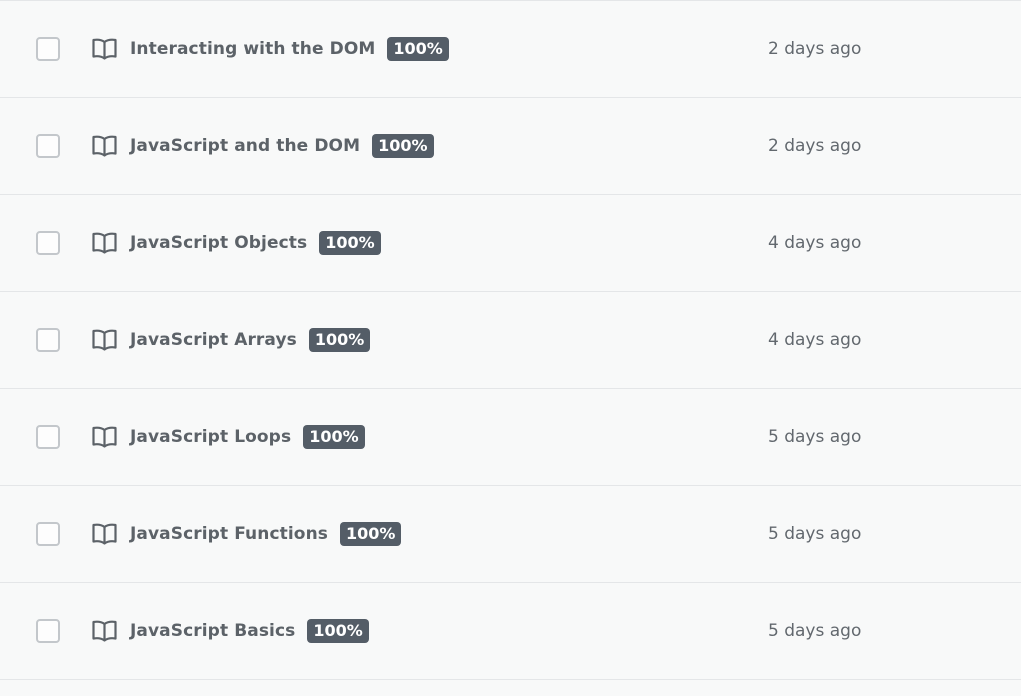 This screenshot has width=1021, height=696. I want to click on item-title-group: JavaScript Loops 100%, so click(247, 437).